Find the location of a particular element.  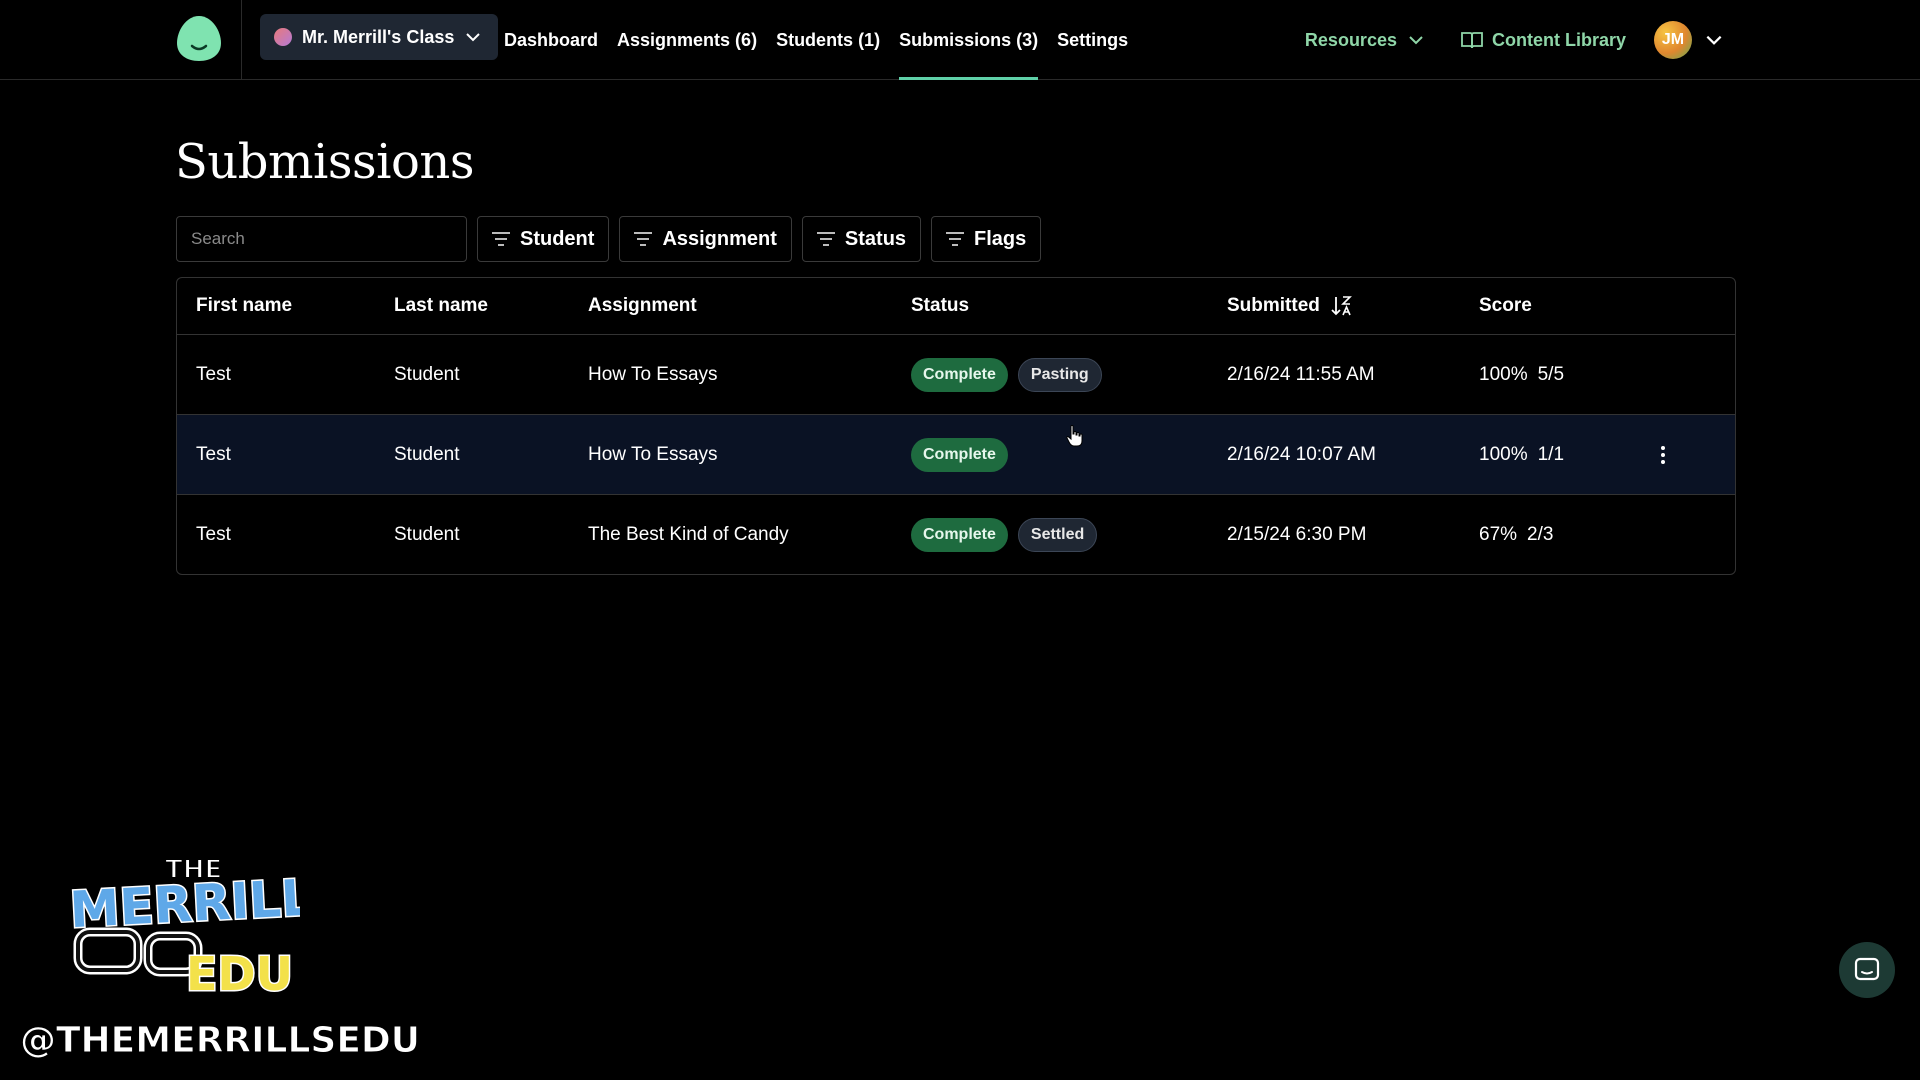

right-nav: Resources Content Library JM is located at coordinates (1514, 40).